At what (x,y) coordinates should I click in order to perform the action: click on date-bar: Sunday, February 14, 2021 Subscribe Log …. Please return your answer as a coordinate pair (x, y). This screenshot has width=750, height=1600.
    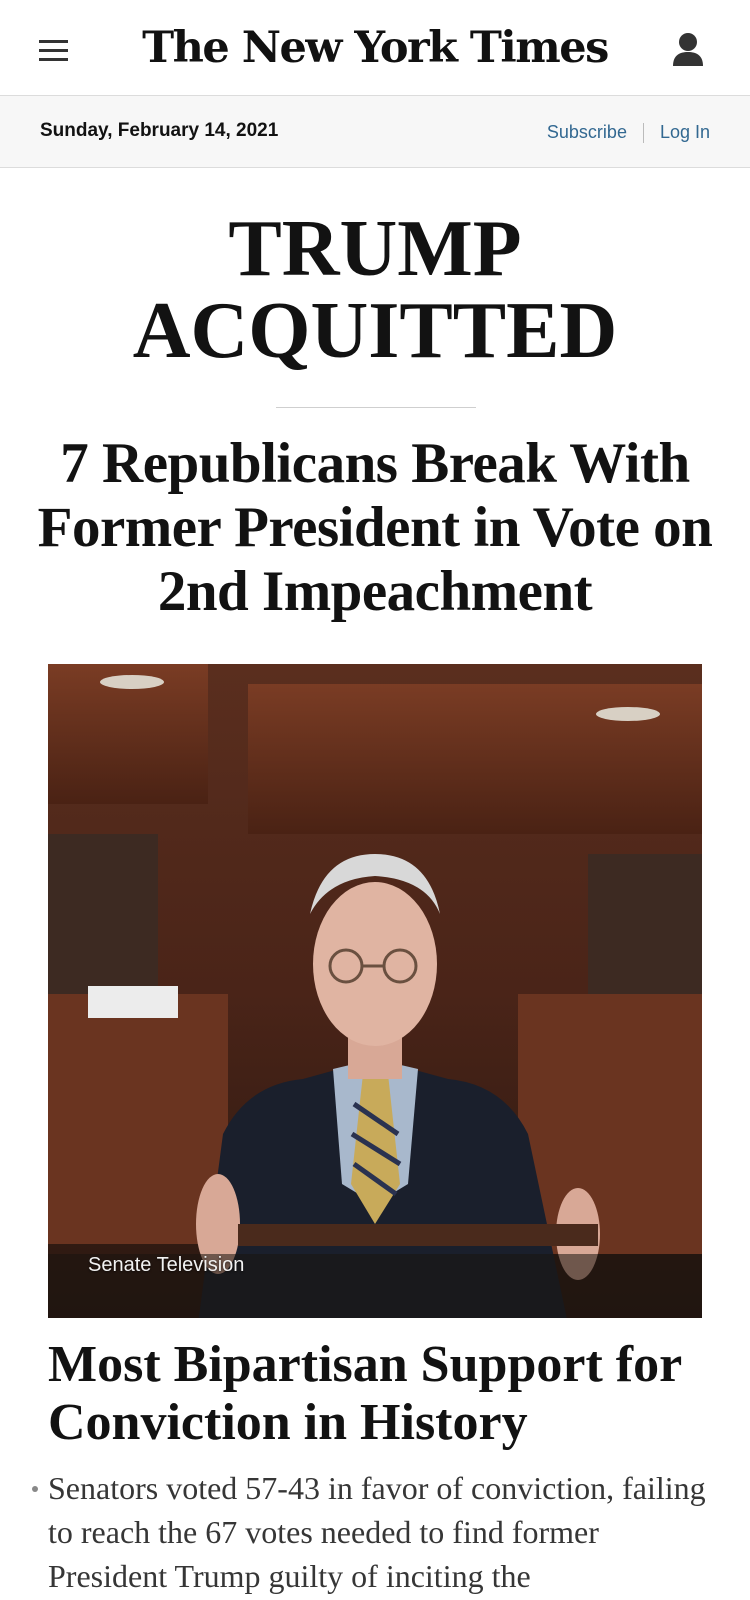
    Looking at the image, I should click on (375, 132).